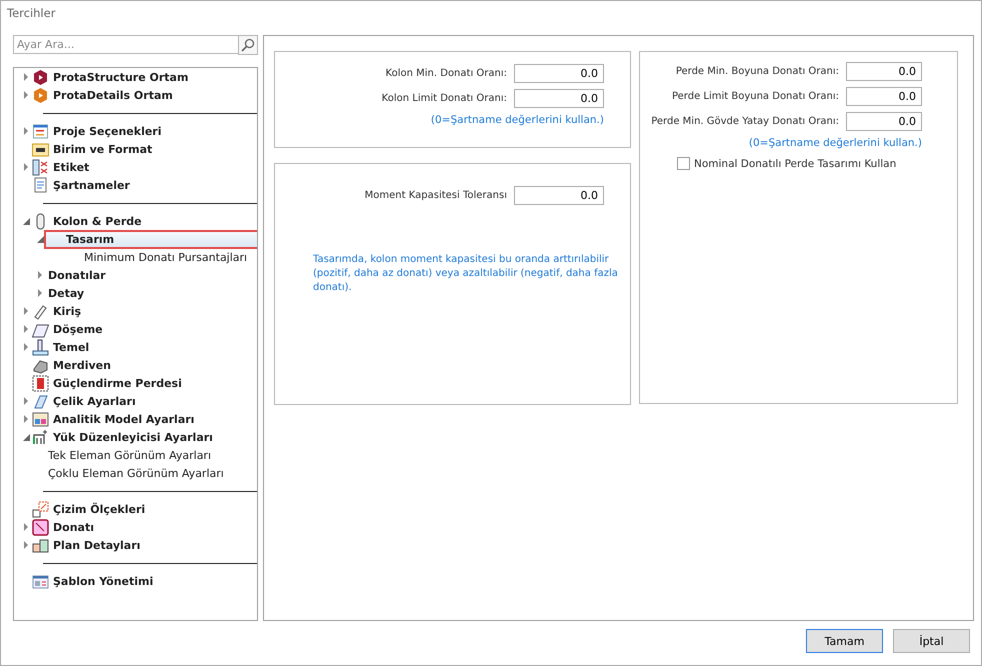 The image size is (982, 666). I want to click on field-label: Kolon Min. Donatı Oranı:, so click(446, 73).